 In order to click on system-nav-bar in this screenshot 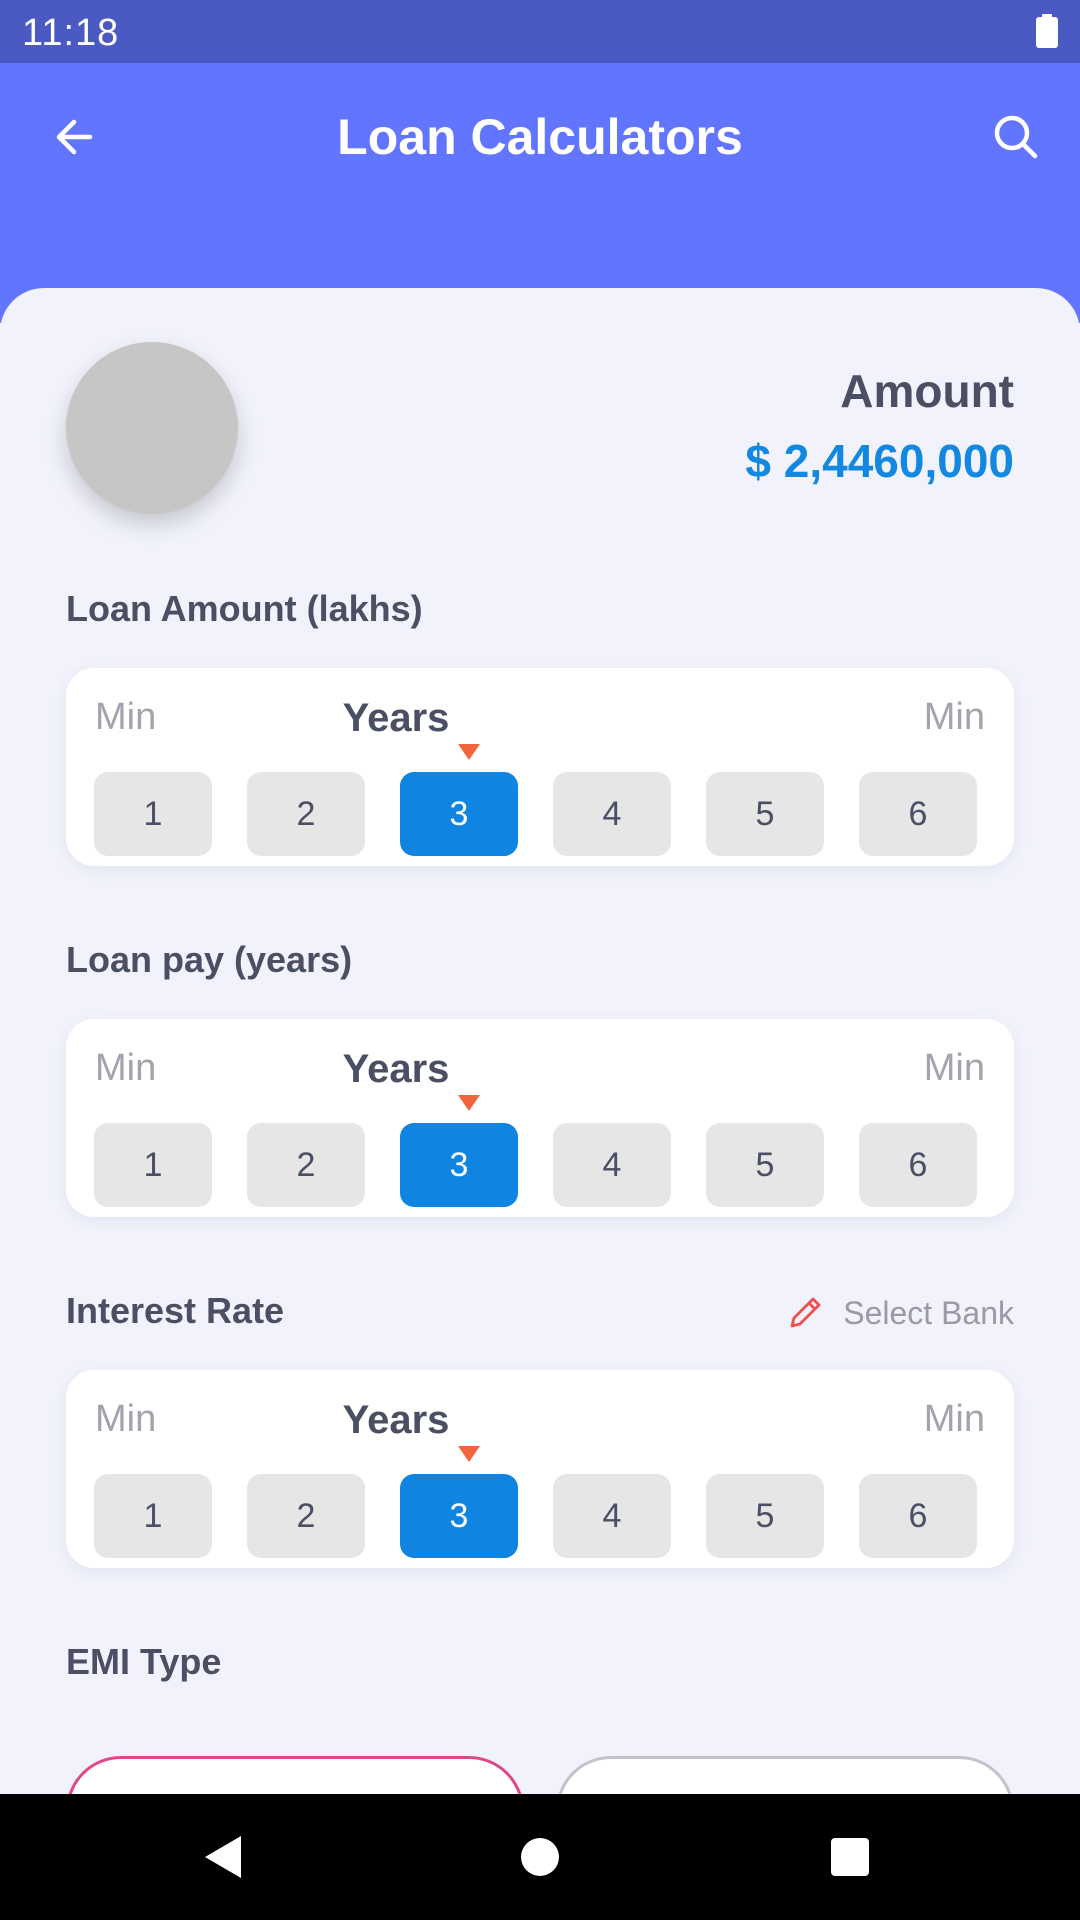, I will do `click(540, 1857)`.